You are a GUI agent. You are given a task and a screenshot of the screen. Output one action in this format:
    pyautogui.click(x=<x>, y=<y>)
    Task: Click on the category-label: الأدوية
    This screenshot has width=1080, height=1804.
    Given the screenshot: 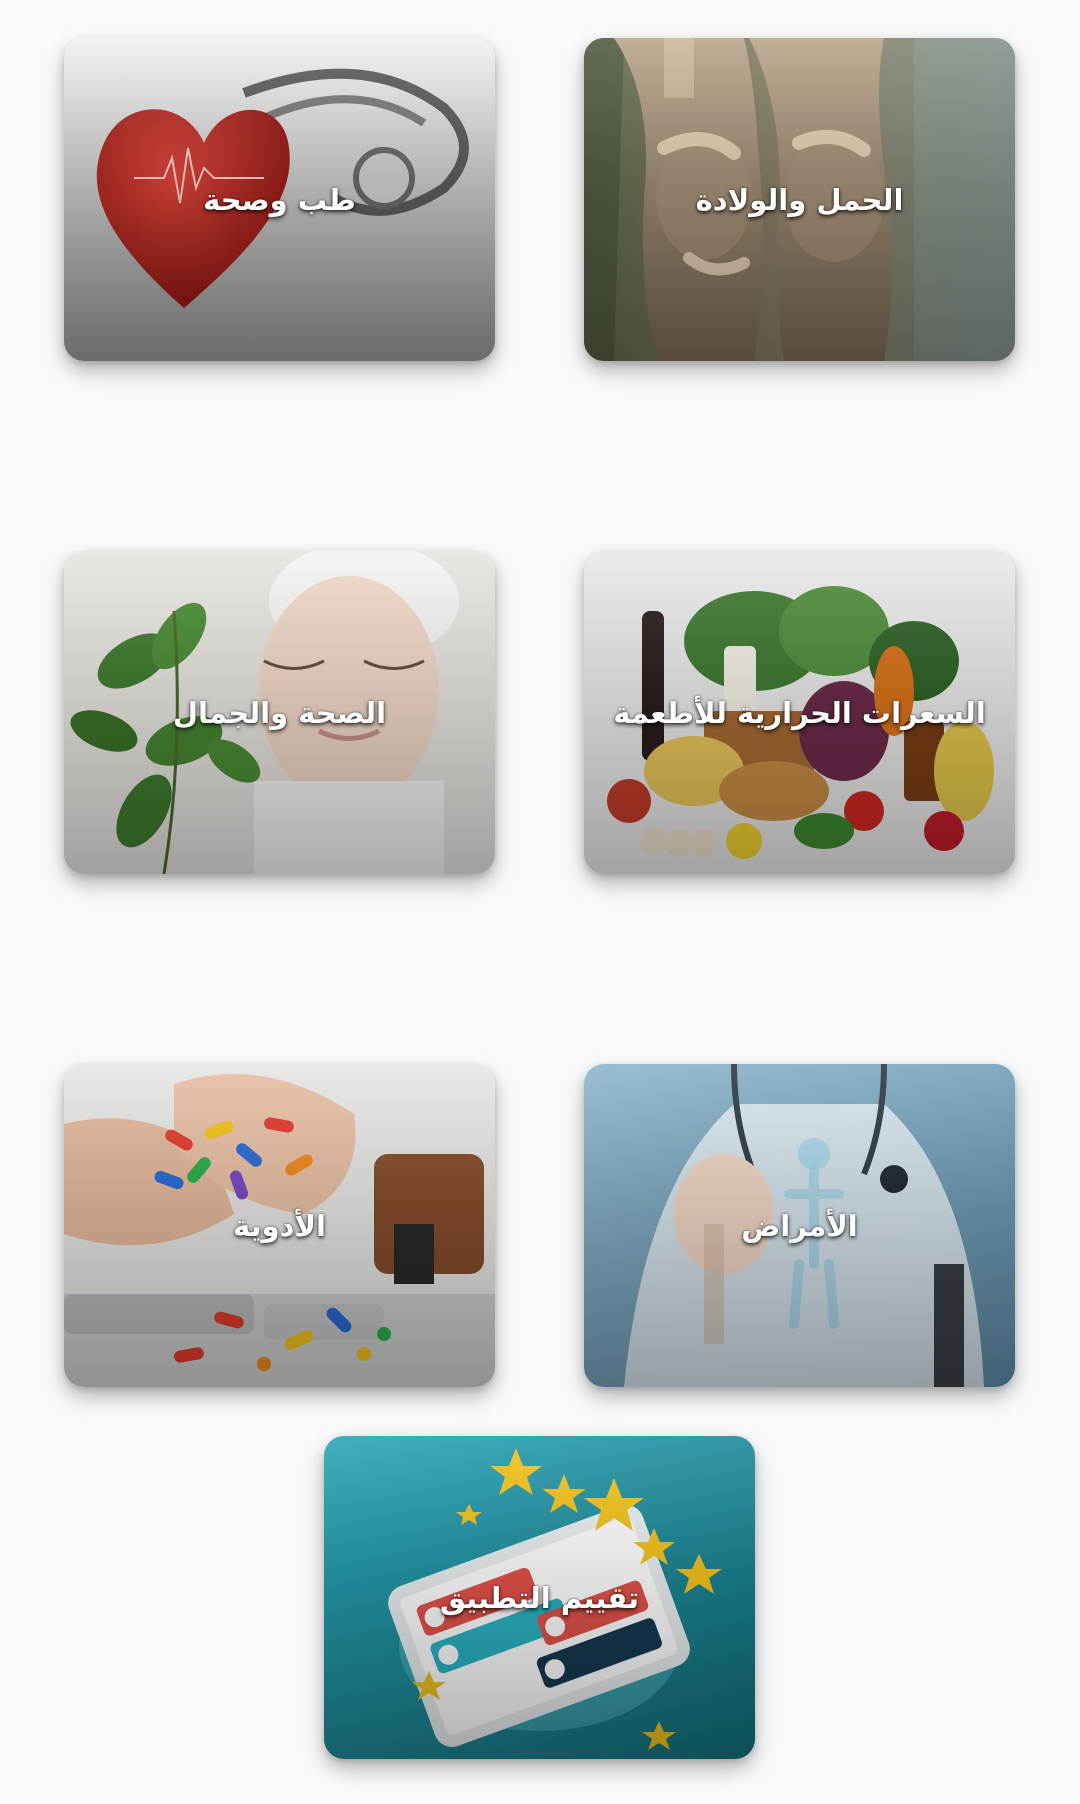 What is the action you would take?
    pyautogui.click(x=279, y=1225)
    